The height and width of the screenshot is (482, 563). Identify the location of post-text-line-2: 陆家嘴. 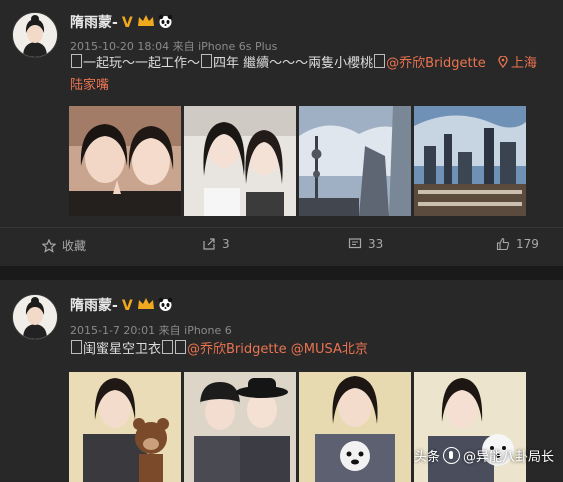
(89, 86).